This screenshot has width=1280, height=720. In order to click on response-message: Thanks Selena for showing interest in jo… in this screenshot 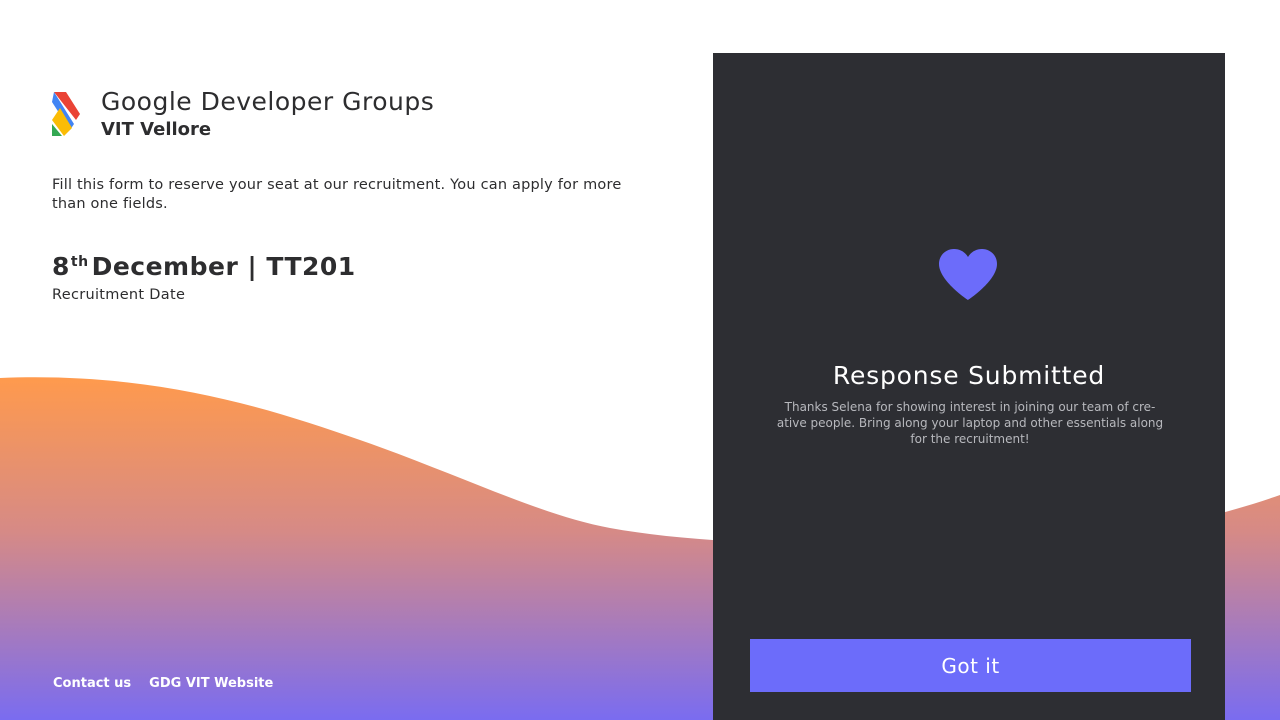, I will do `click(970, 423)`.